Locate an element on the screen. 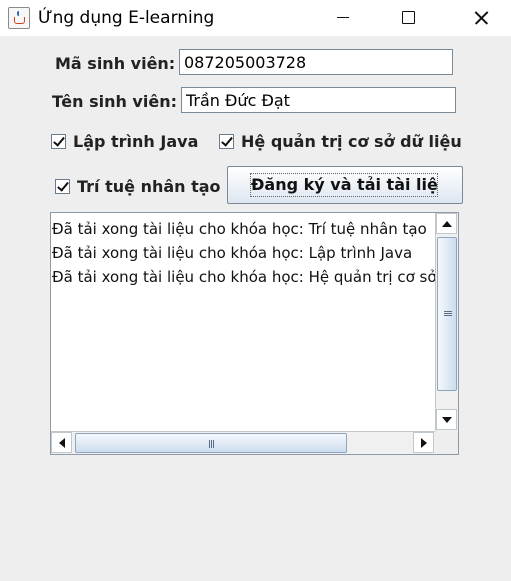  course-label-ai: Trí tuệ nhân tạo is located at coordinates (149, 186).